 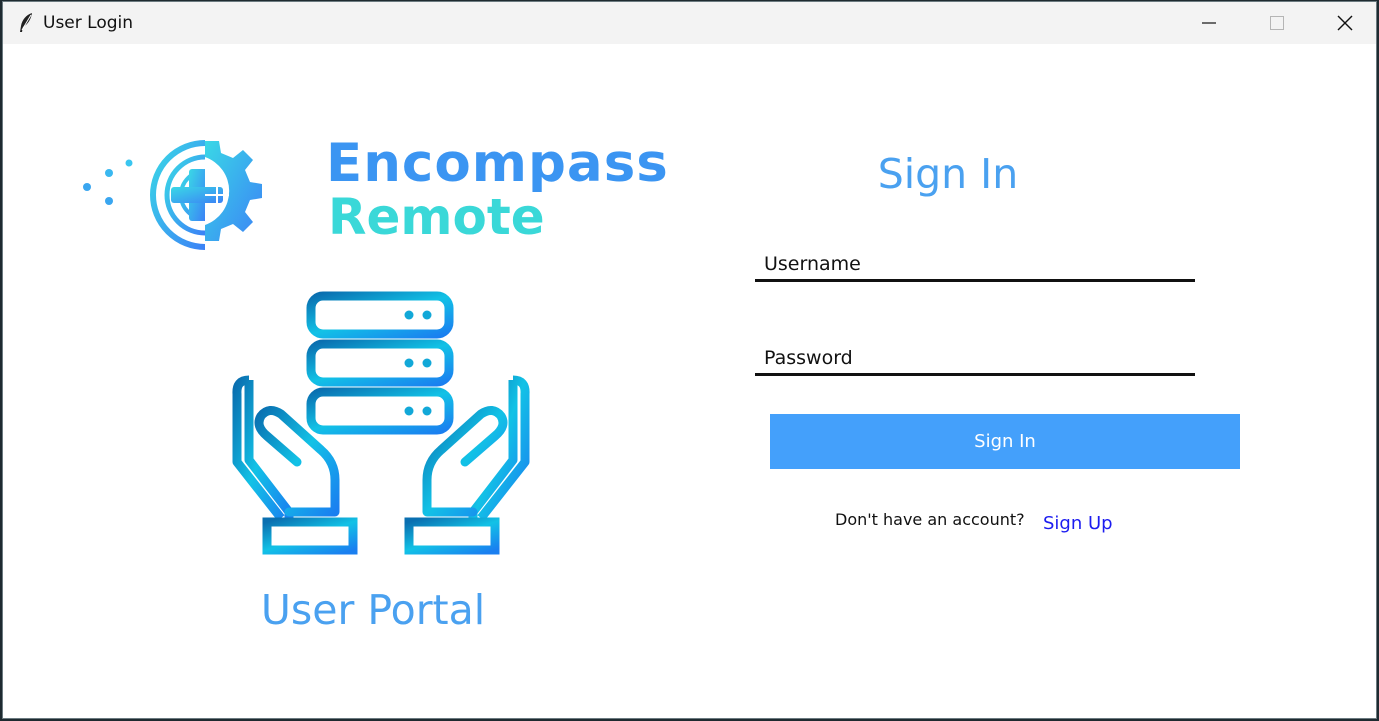 What do you see at coordinates (689, 23) in the screenshot?
I see `title-bar: User Login` at bounding box center [689, 23].